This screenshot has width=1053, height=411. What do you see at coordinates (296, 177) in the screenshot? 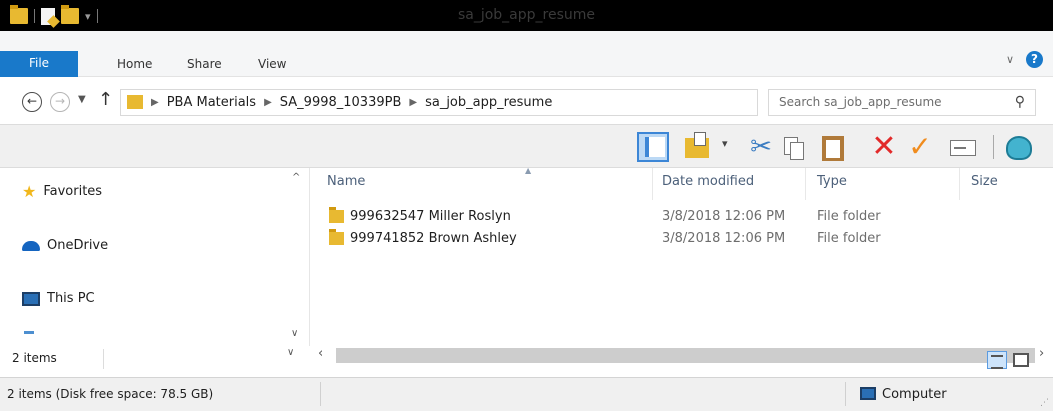
I see `scroll-up-icon: ^` at bounding box center [296, 177].